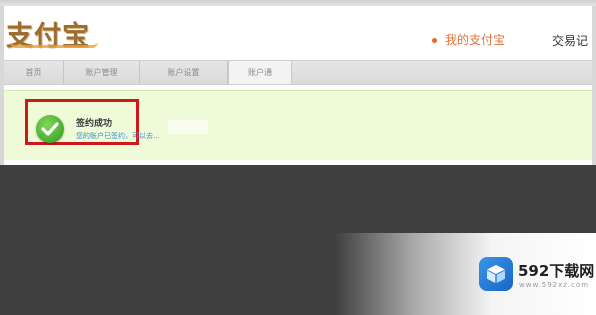  I want to click on my-alipay-label: 我的支付宝, so click(475, 40).